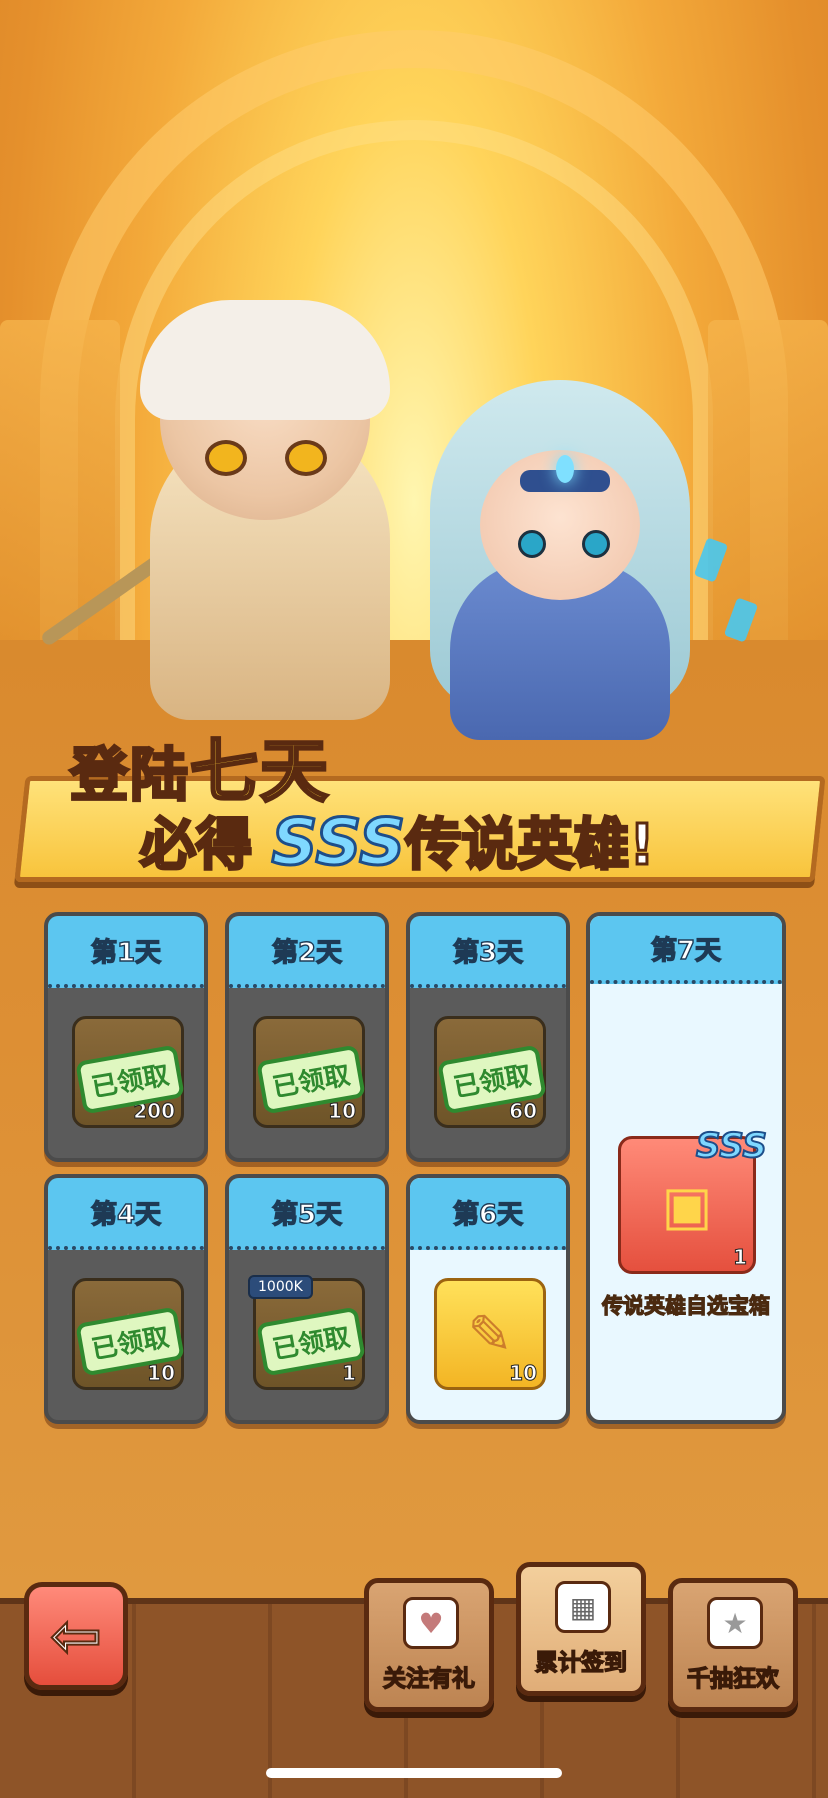  What do you see at coordinates (490, 1072) in the screenshot?
I see `reward-item: ✦ 60 已领取` at bounding box center [490, 1072].